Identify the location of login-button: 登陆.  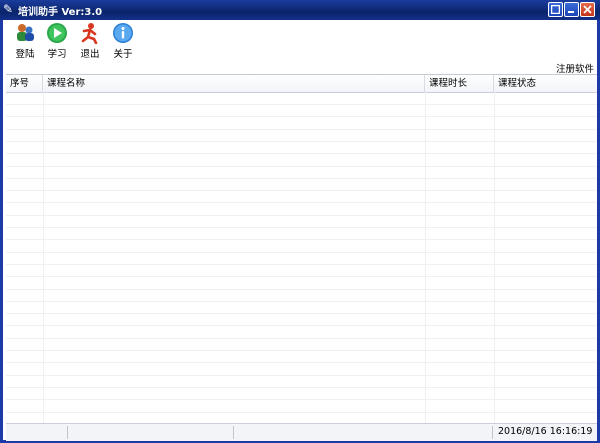
(25, 43).